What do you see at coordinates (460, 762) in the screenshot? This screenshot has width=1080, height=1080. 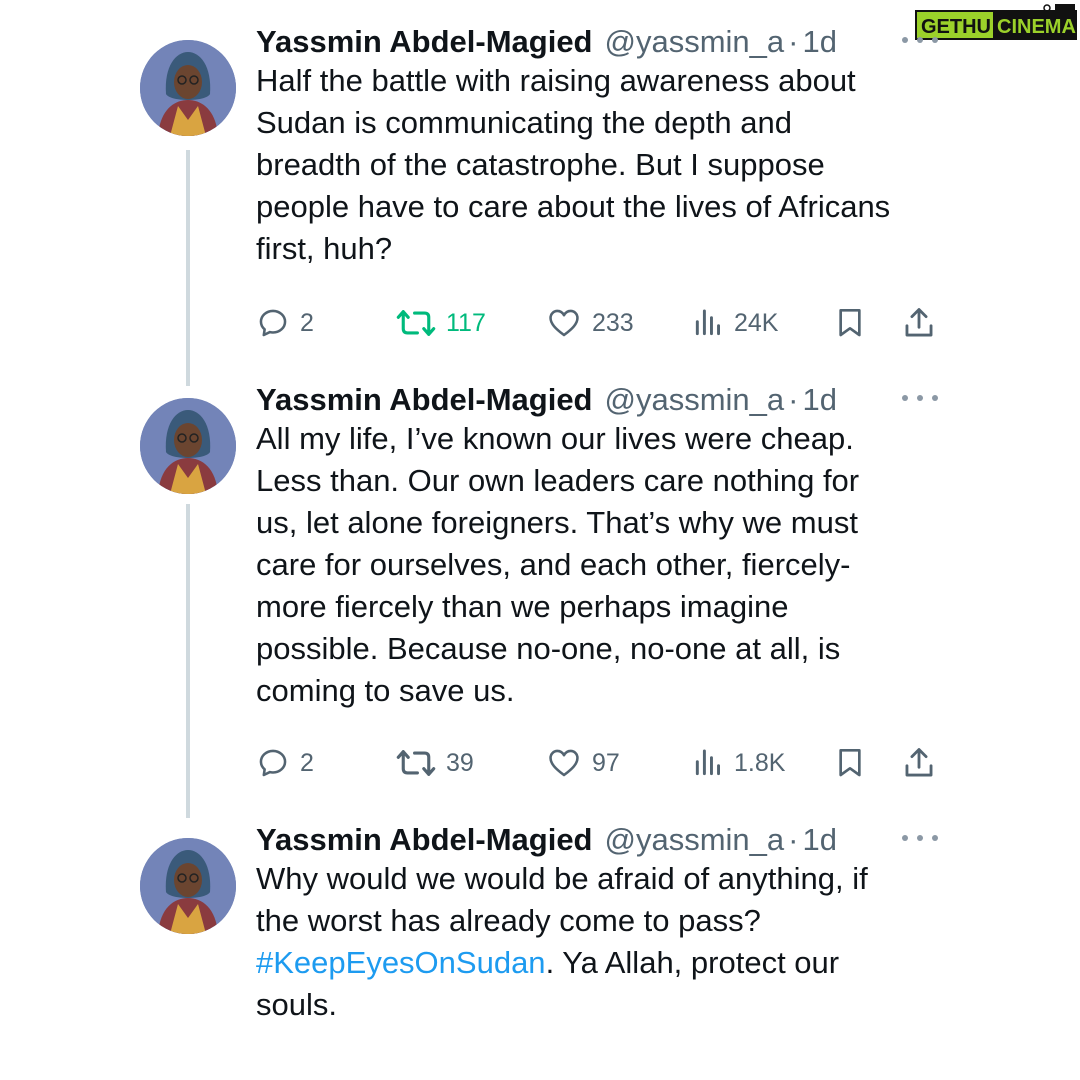 I see `retweet-count: 39` at bounding box center [460, 762].